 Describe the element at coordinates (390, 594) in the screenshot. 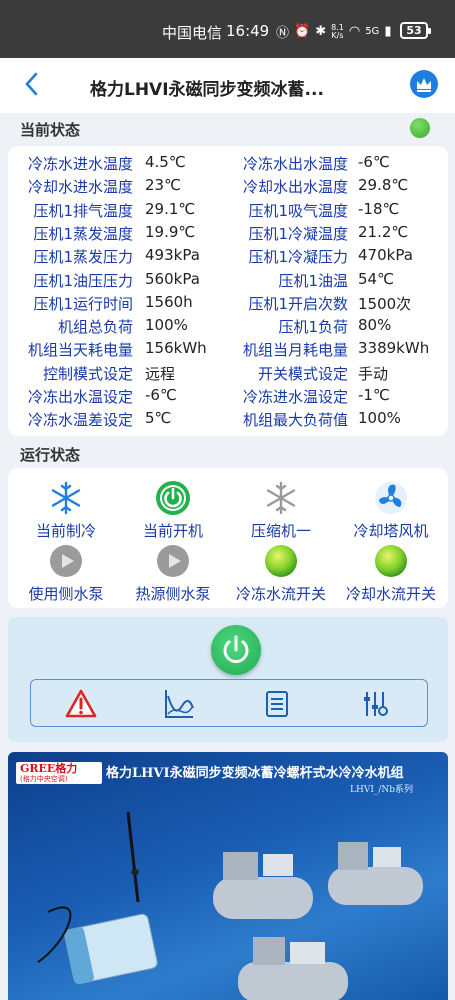

I see `run-status-label: 冷却水流开关` at that location.